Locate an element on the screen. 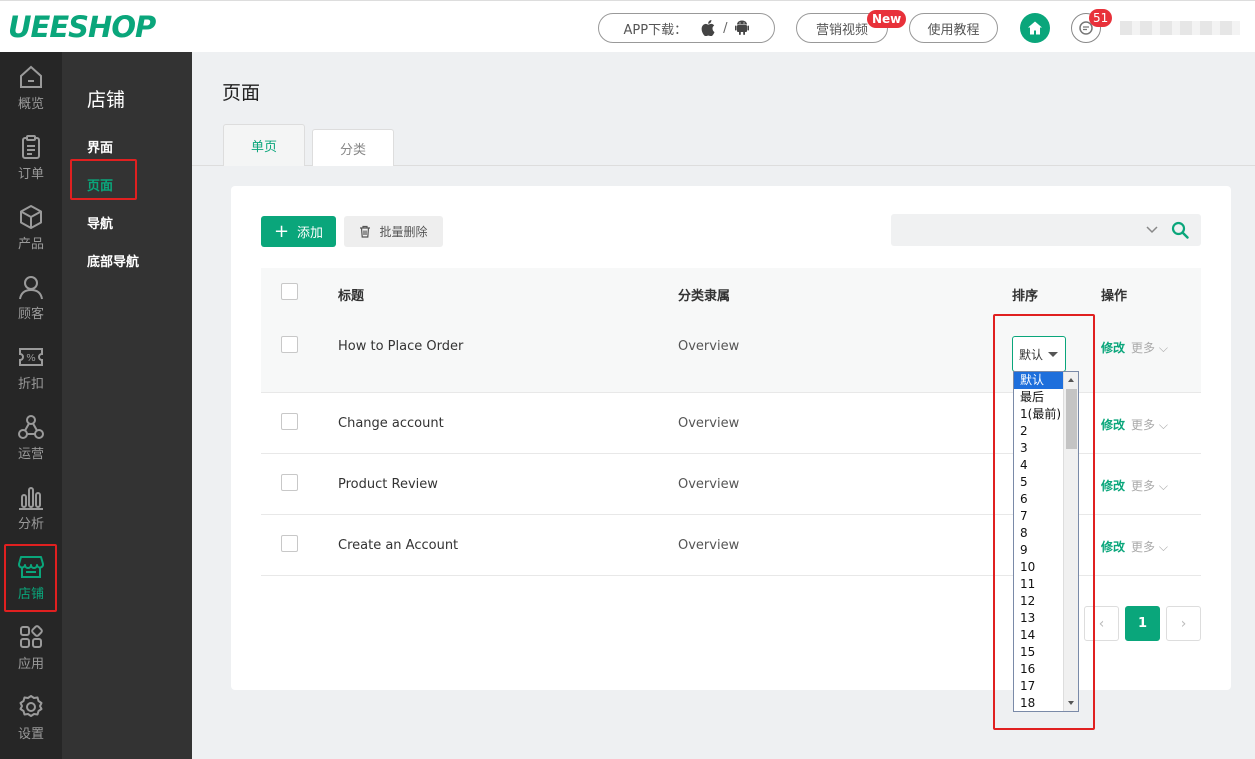 The width and height of the screenshot is (1255, 759). chevron-down-icon is located at coordinates (1152, 229).